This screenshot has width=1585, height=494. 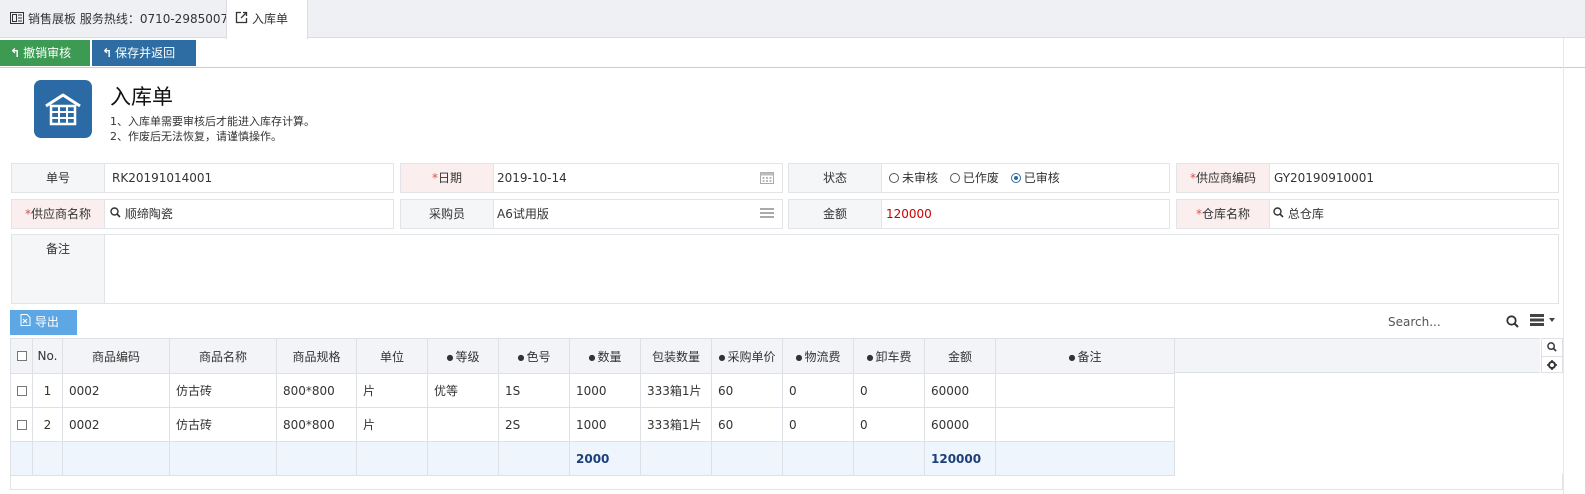 I want to click on warehouse-icon, so click(x=63, y=109).